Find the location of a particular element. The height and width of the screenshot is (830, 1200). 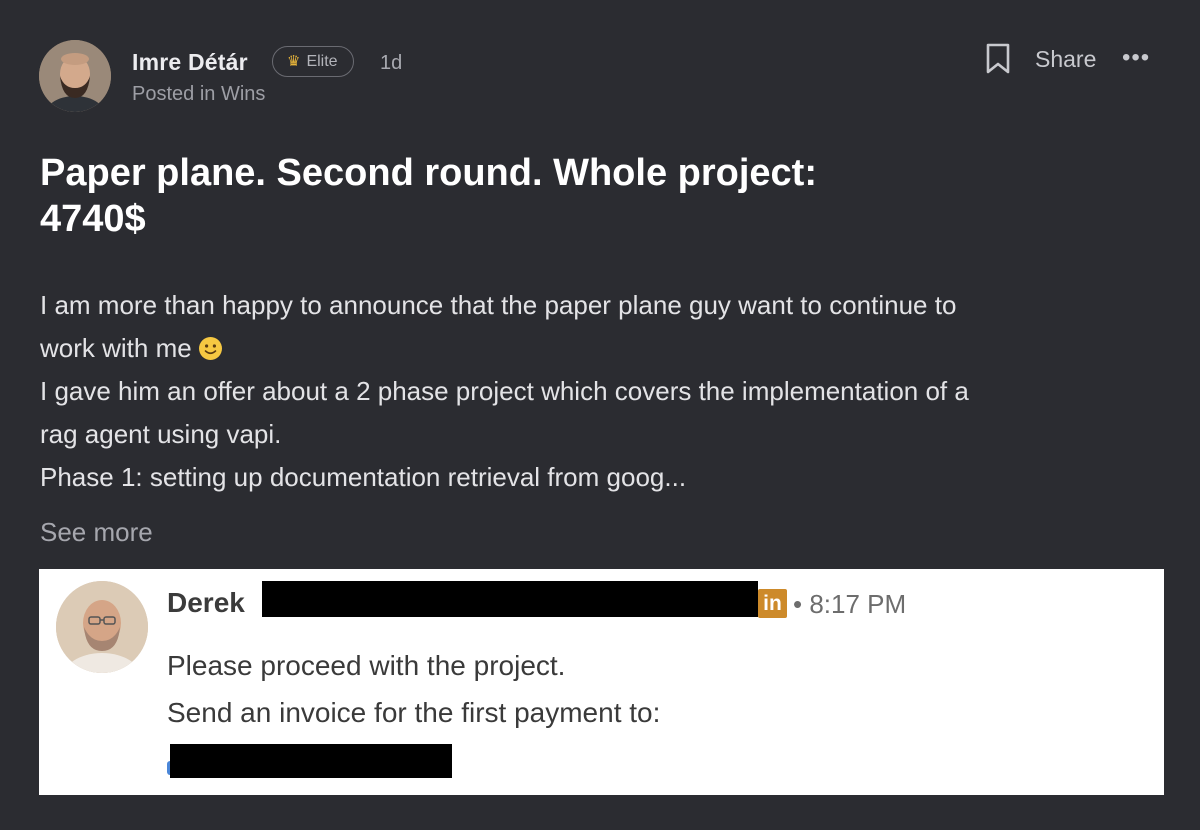

badge-label: Elite is located at coordinates (322, 61).